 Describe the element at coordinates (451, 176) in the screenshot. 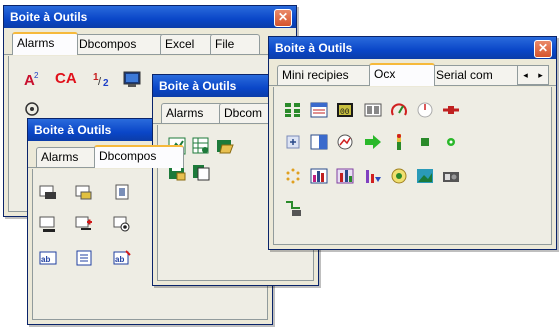

I see `ocx-camera-icon` at that location.